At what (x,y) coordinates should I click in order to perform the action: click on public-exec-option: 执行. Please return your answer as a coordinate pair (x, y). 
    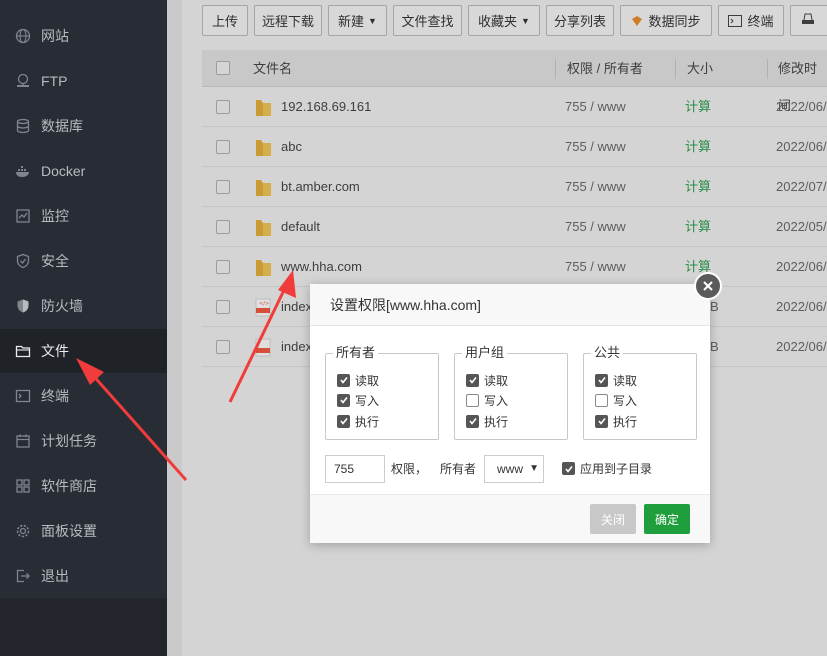
    Looking at the image, I should click on (616, 421).